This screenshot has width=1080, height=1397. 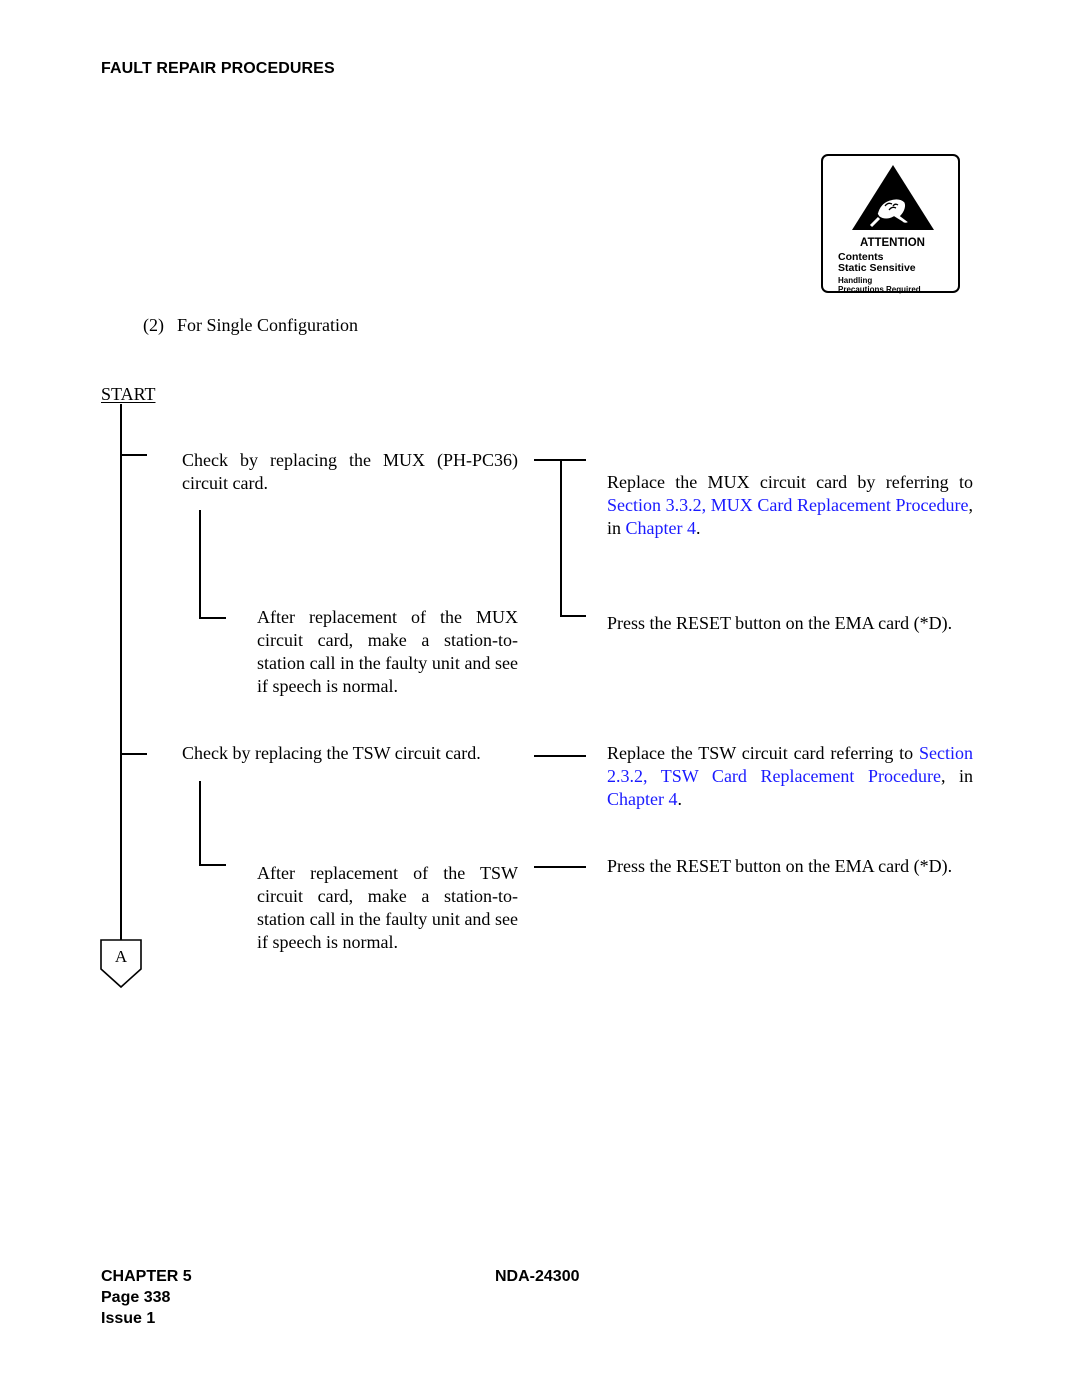 What do you see at coordinates (855, 280) in the screenshot?
I see `attention-line-handling: Handling` at bounding box center [855, 280].